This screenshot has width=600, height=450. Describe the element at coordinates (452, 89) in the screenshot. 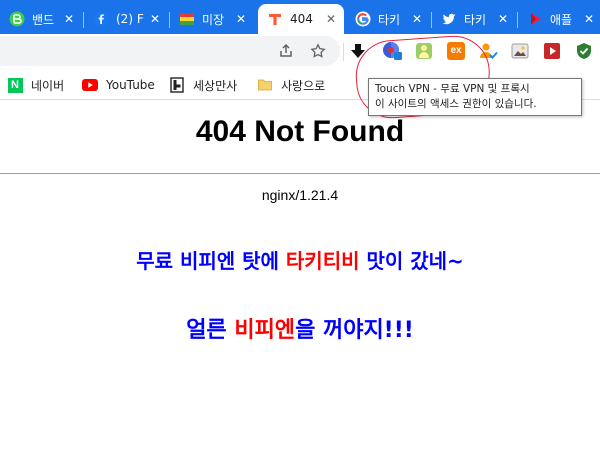

I see `tooltip-line-1: Touch VPN - 무료 VPN 및 프록시` at that location.